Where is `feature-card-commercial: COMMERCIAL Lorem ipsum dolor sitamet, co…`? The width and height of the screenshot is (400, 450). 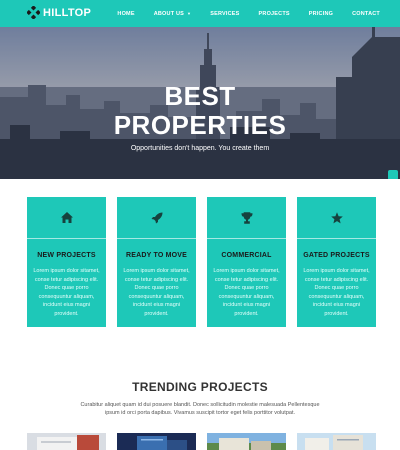
feature-card-commercial: COMMERCIAL Lorem ipsum dolor sitamet, co… is located at coordinates (246, 262).